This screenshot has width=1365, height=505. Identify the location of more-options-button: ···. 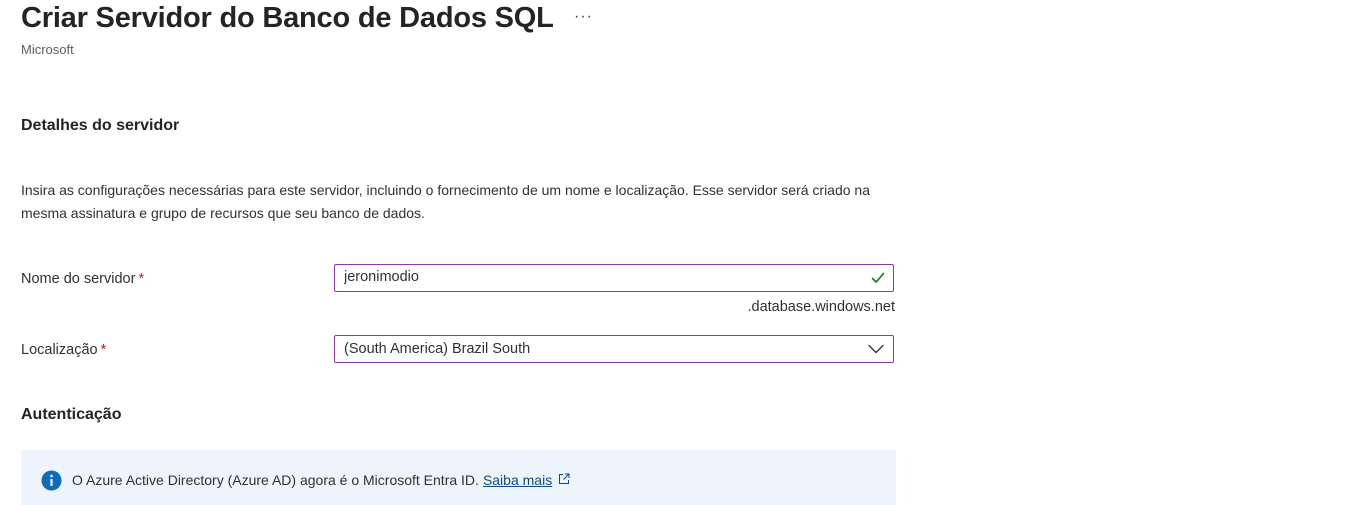
(583, 17).